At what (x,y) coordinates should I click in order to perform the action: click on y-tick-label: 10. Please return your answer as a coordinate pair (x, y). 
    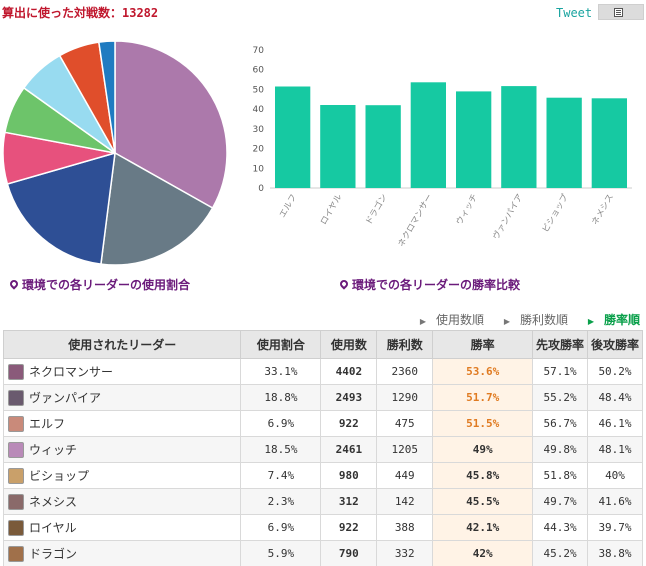
    Looking at the image, I should click on (259, 169).